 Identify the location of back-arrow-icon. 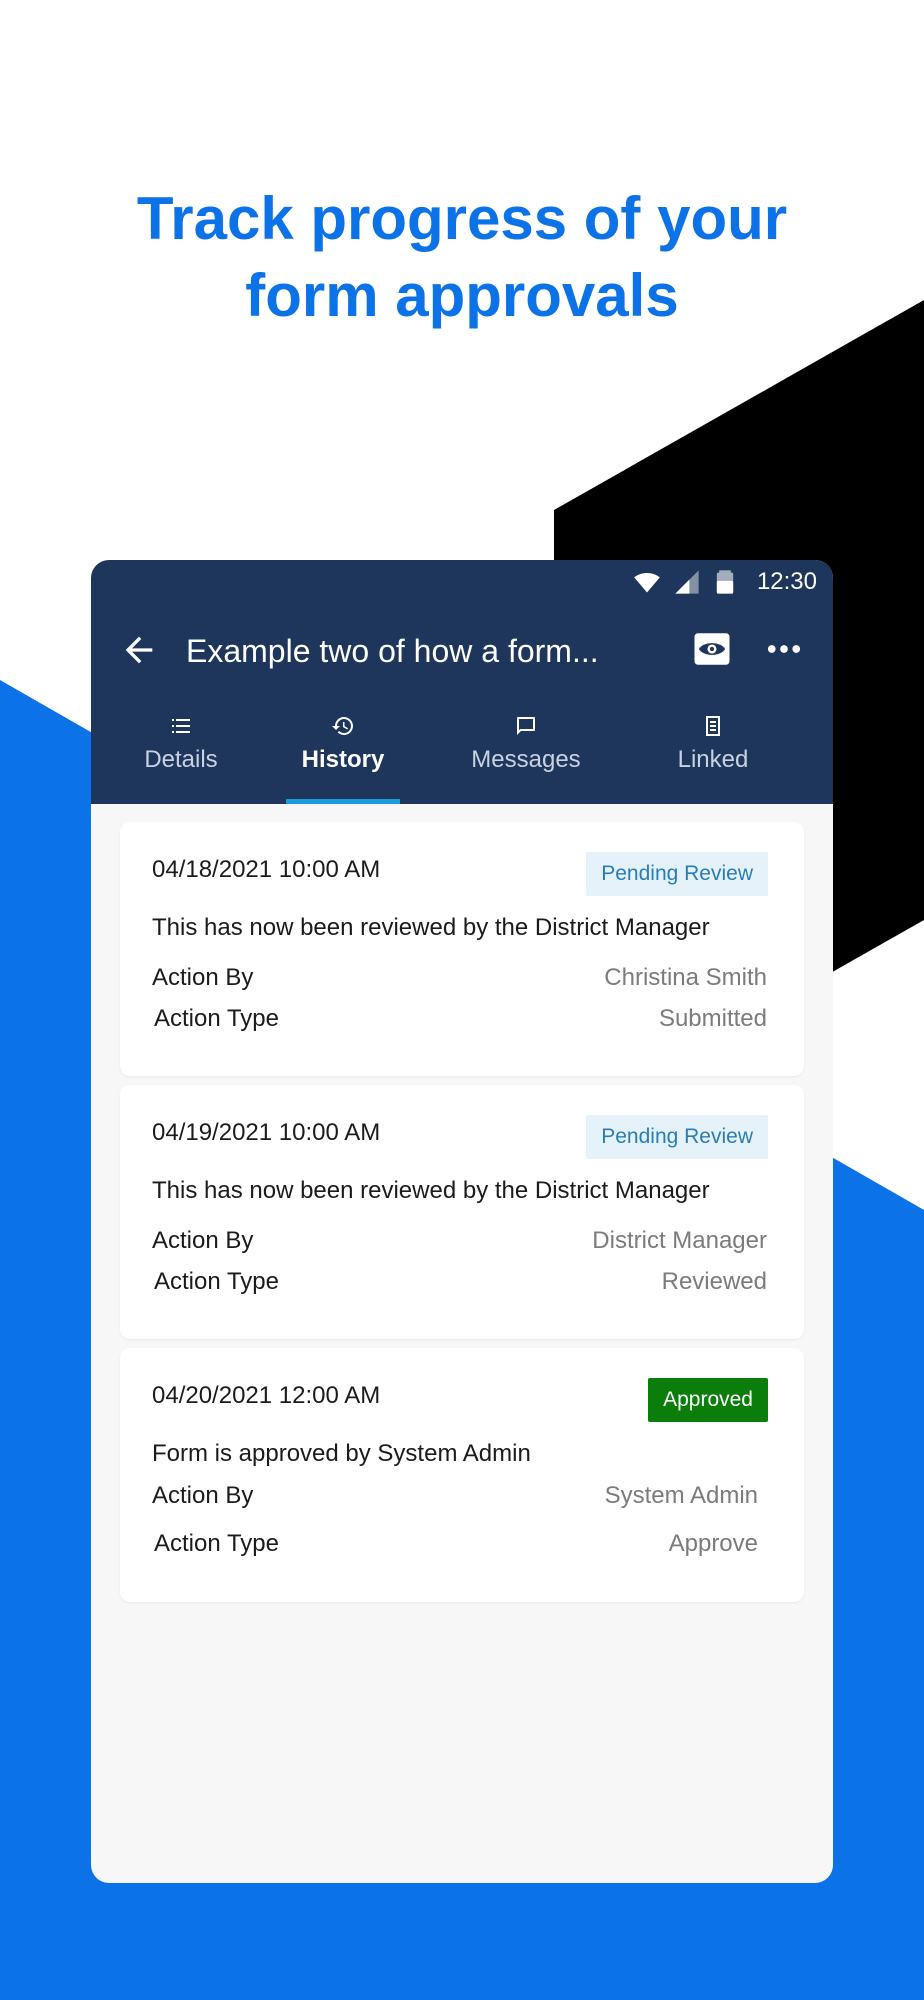
(139, 650).